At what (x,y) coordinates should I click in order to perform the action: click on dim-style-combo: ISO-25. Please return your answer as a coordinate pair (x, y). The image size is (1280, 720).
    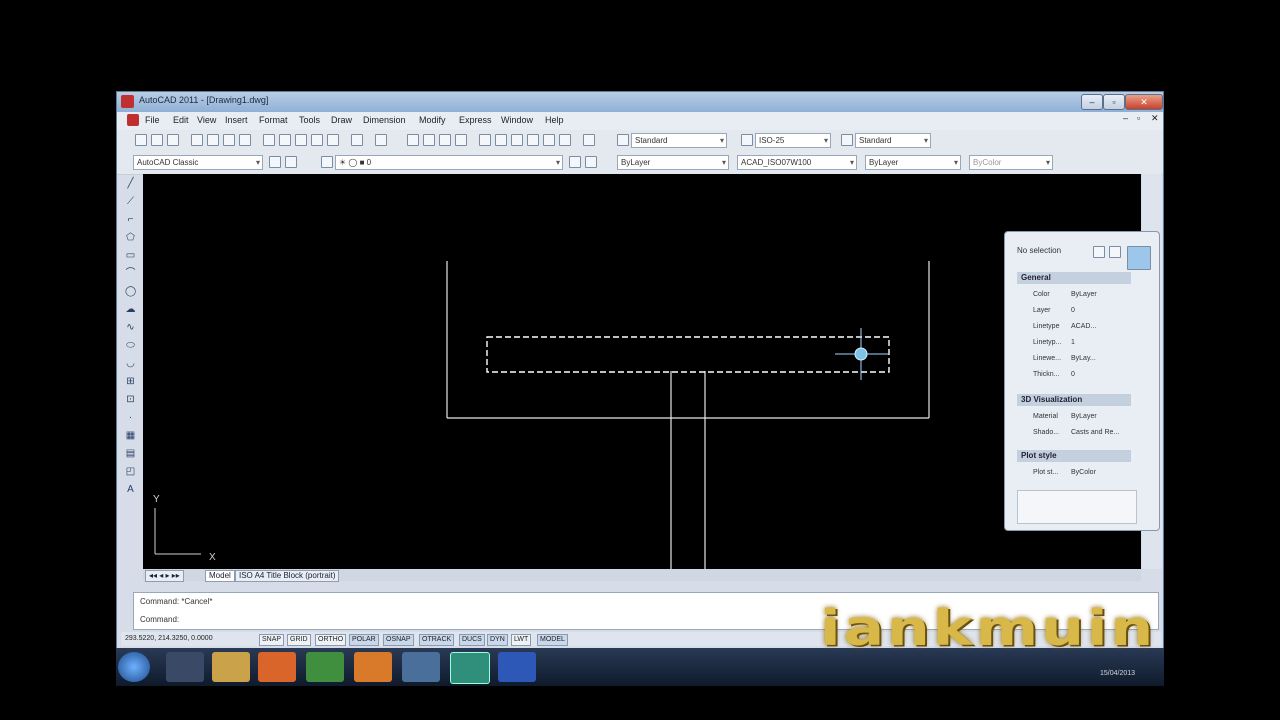
    Looking at the image, I should click on (793, 140).